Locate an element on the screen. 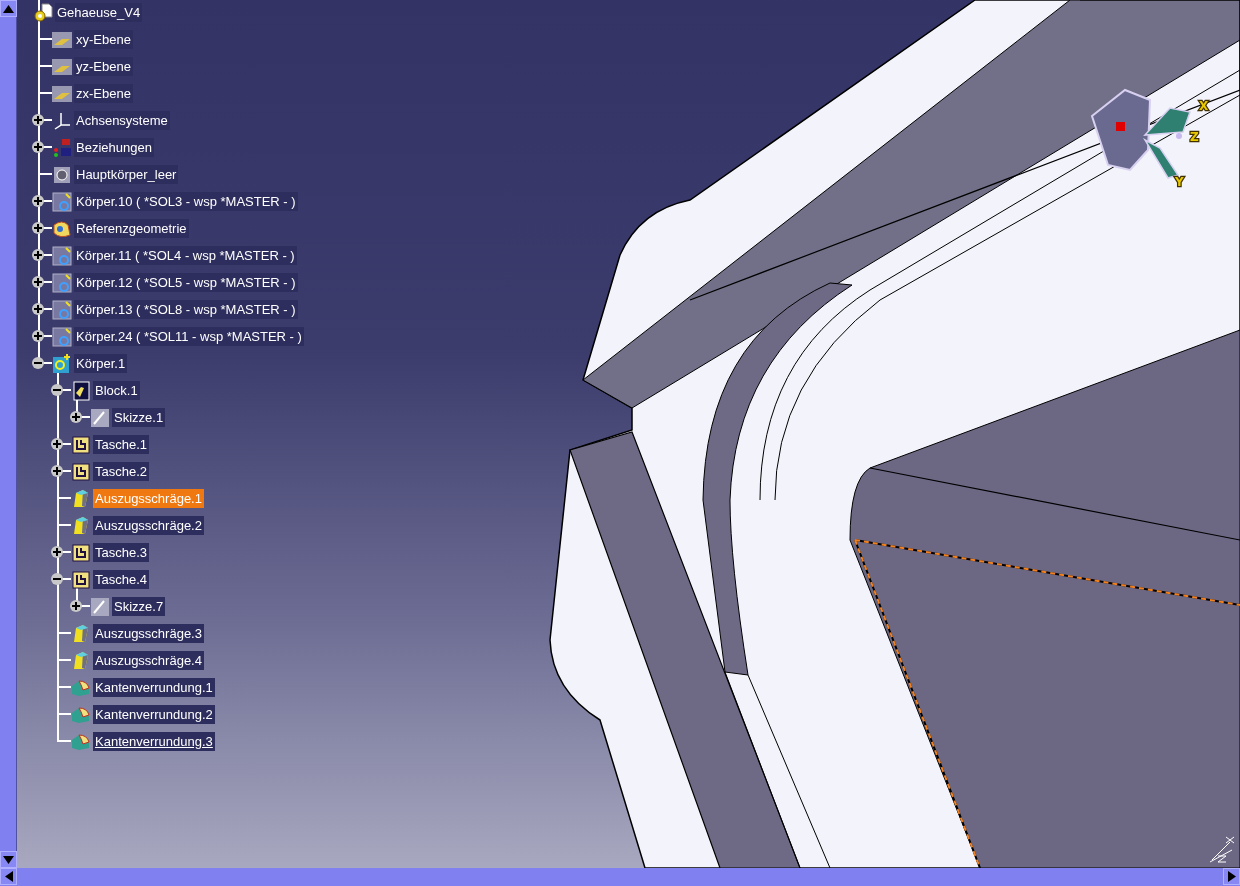 This screenshot has width=1240, height=886. tree-item: Hauptkörper_leer is located at coordinates (126, 174).